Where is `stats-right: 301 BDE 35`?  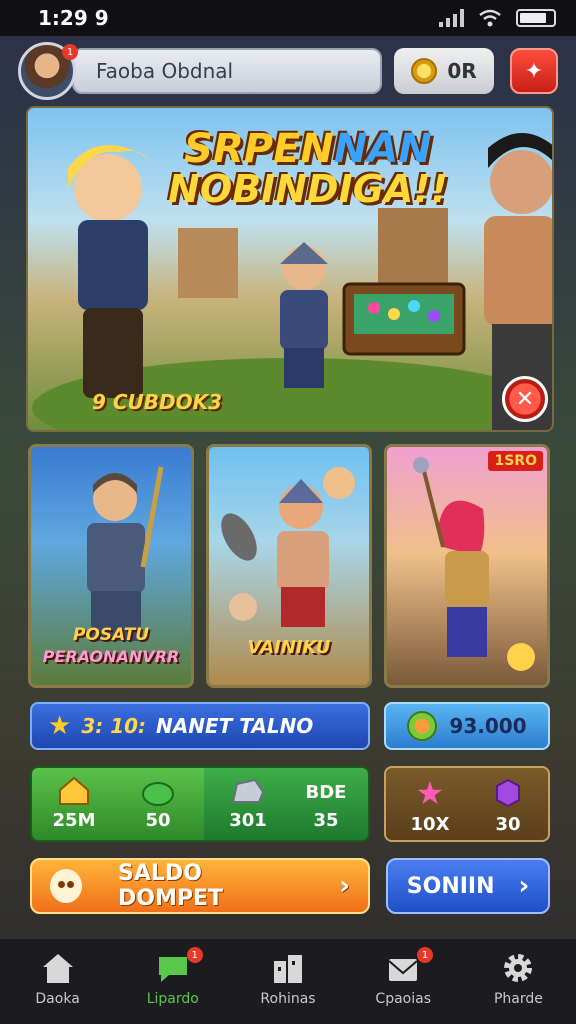 stats-right: 301 BDE 35 is located at coordinates (286, 804).